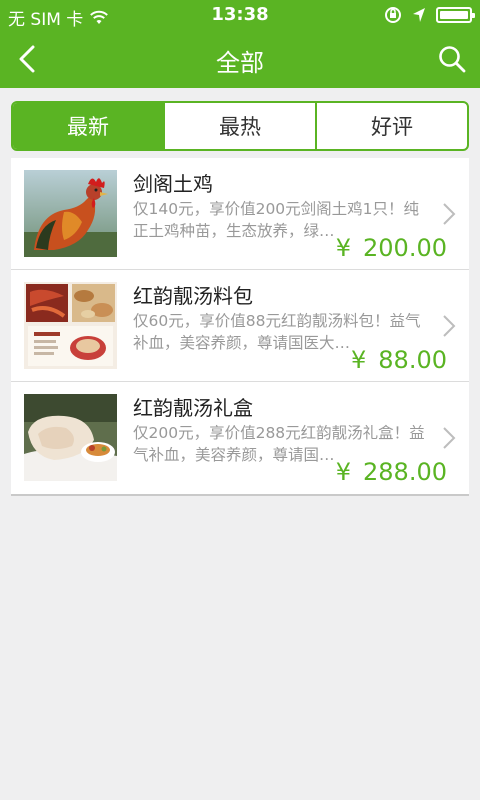 Image resolution: width=480 pixels, height=800 pixels. I want to click on tab-latest: 最新, so click(88, 126).